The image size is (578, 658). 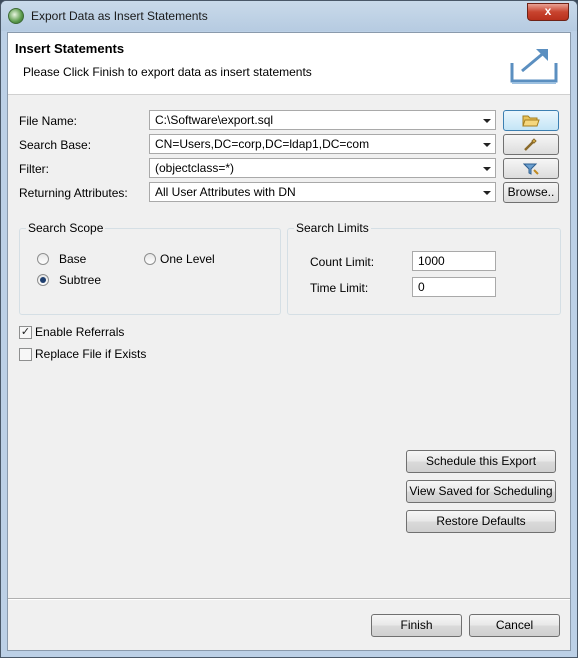 I want to click on page-title: Insert Statements, so click(x=70, y=48).